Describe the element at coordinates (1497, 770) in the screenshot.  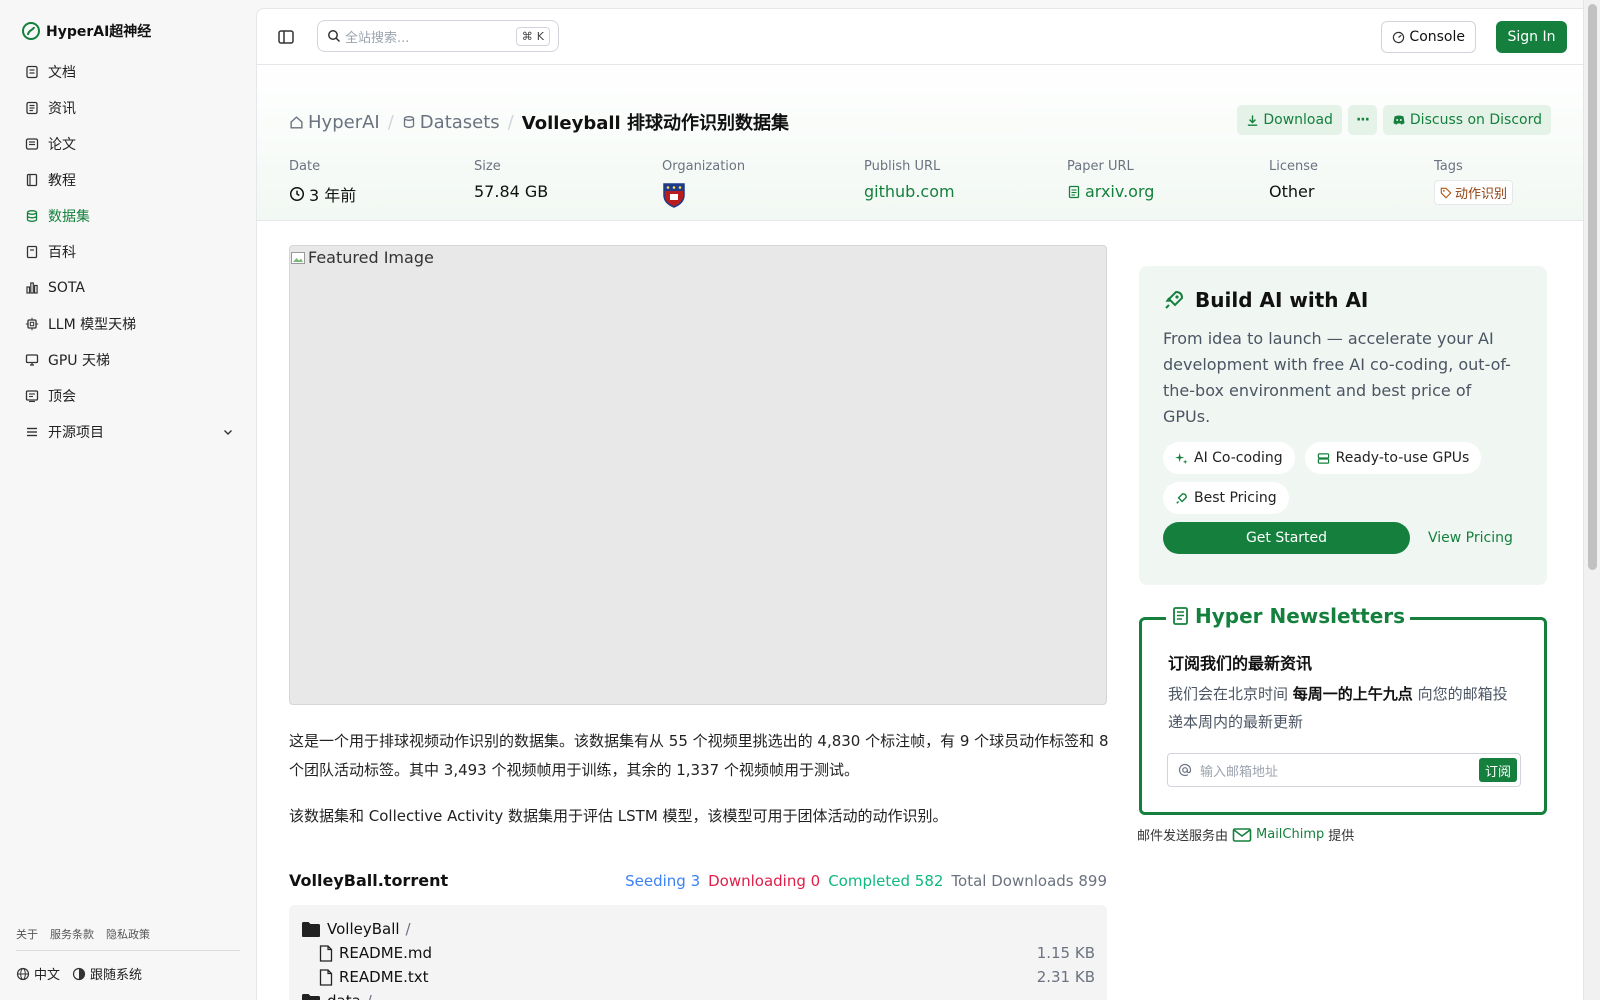
I see `subscribe-button: 订阅` at that location.